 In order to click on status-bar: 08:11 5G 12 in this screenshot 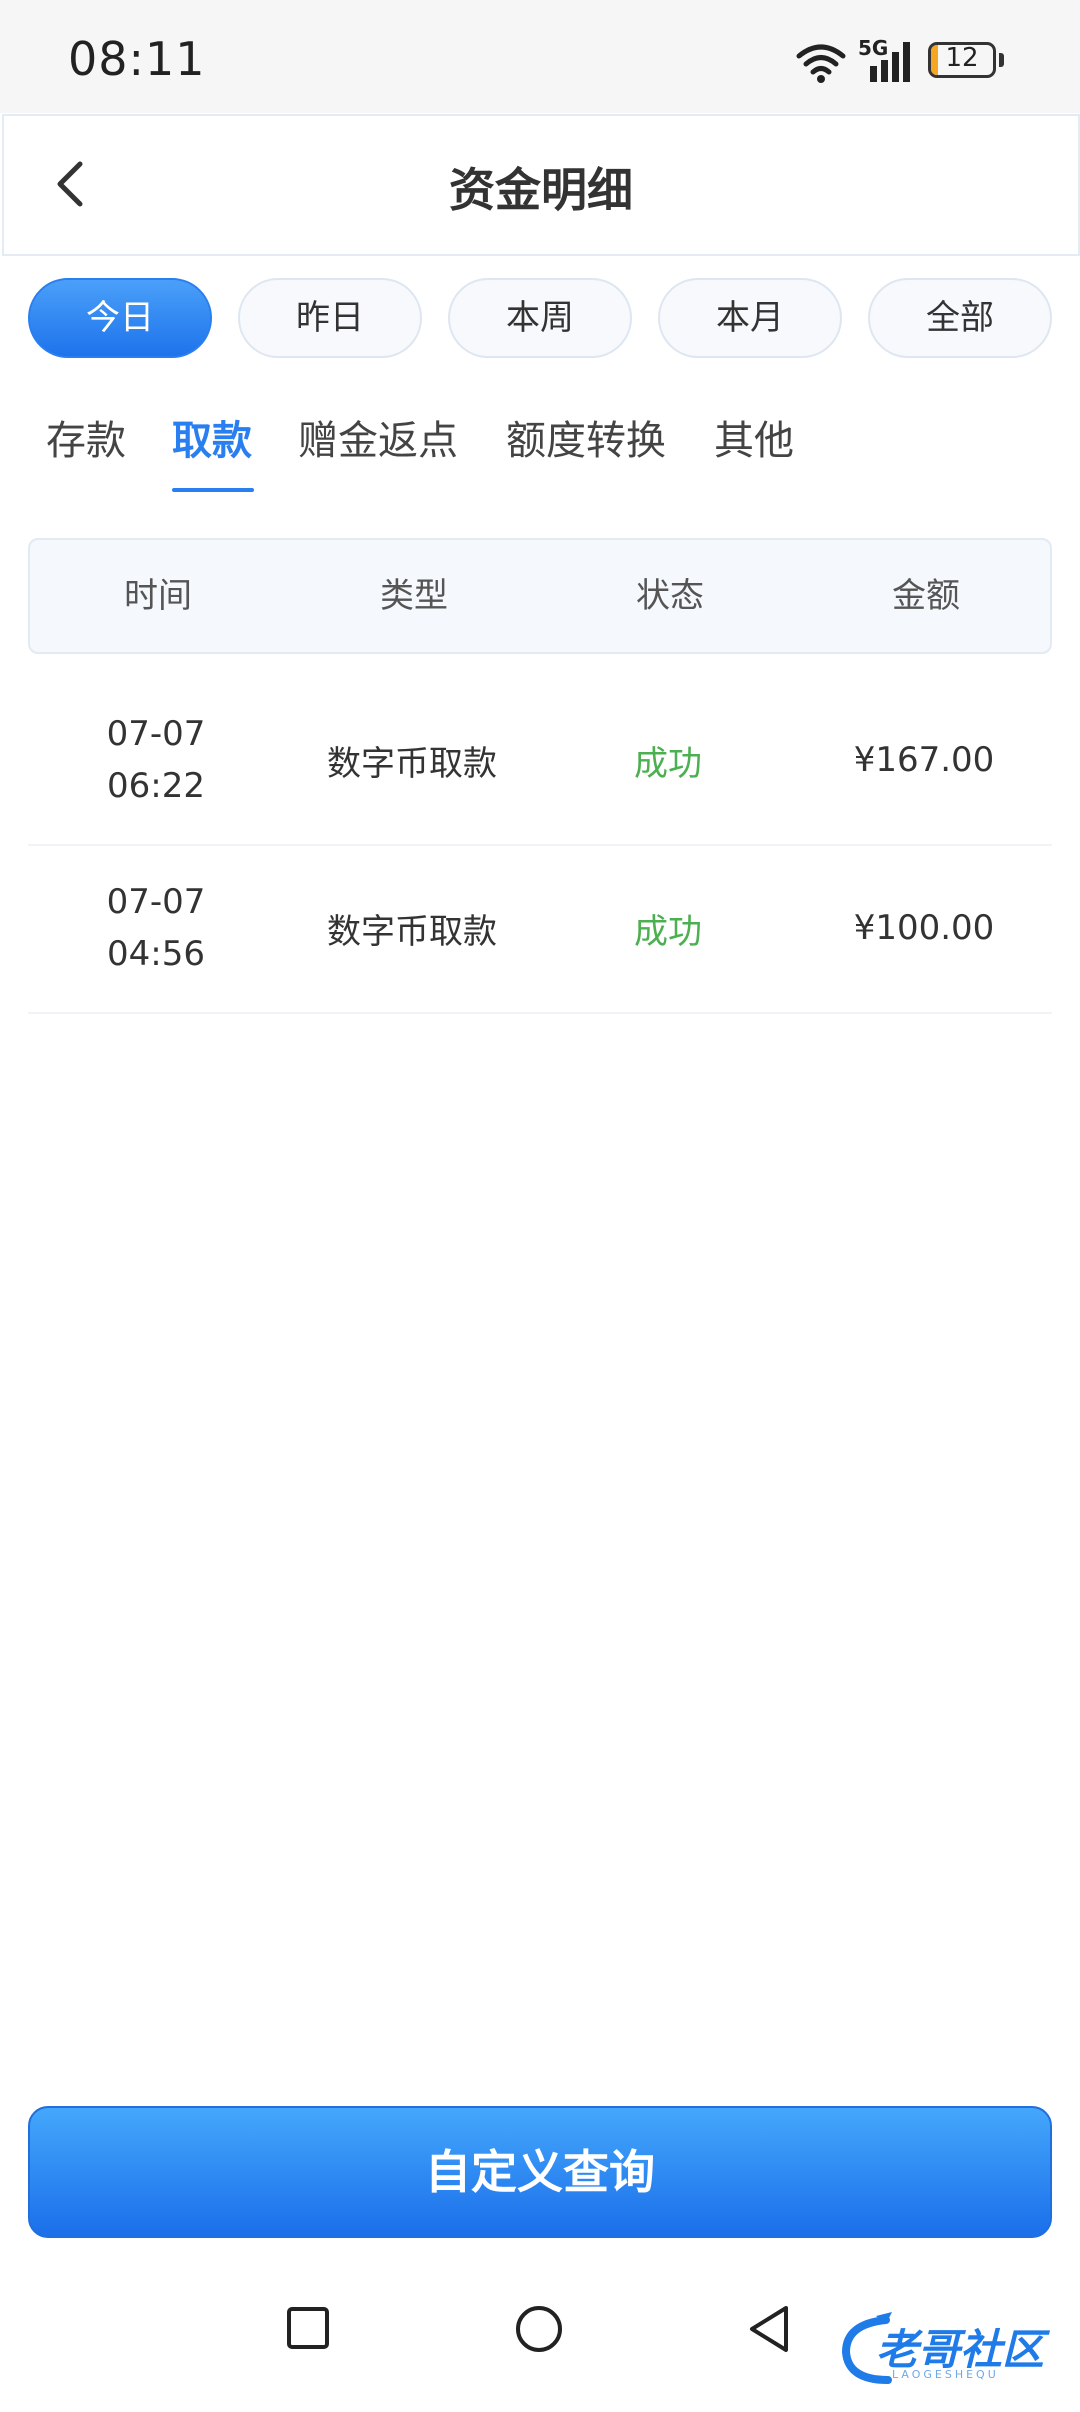, I will do `click(540, 56)`.